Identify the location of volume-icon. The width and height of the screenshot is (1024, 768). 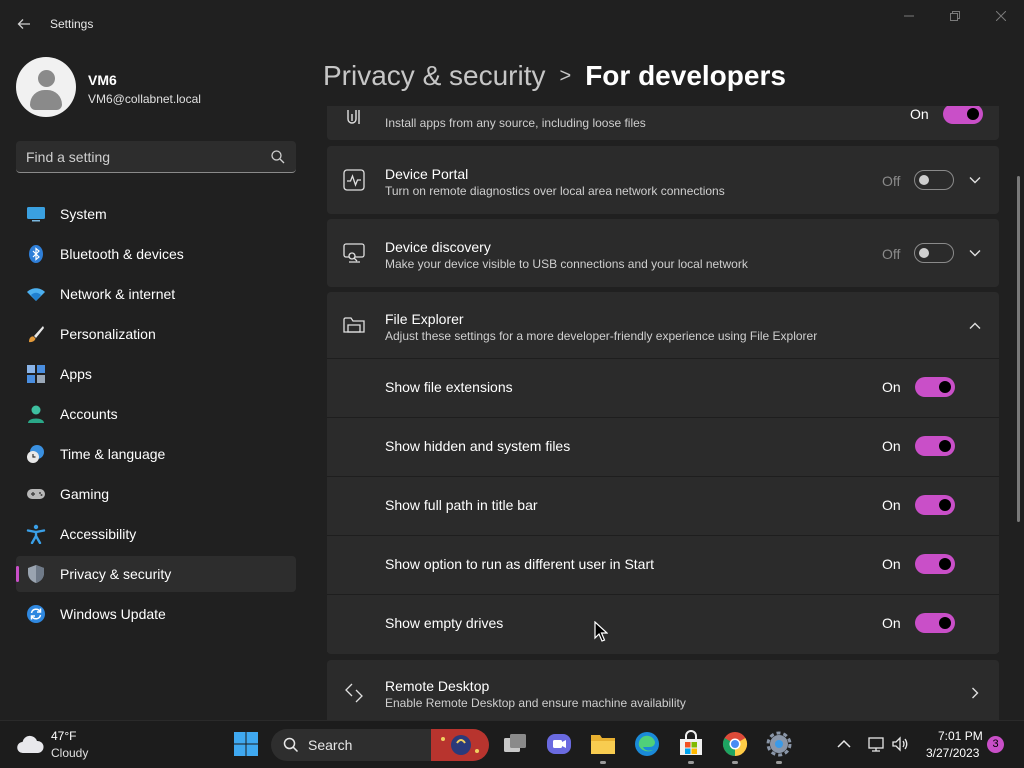
(900, 744).